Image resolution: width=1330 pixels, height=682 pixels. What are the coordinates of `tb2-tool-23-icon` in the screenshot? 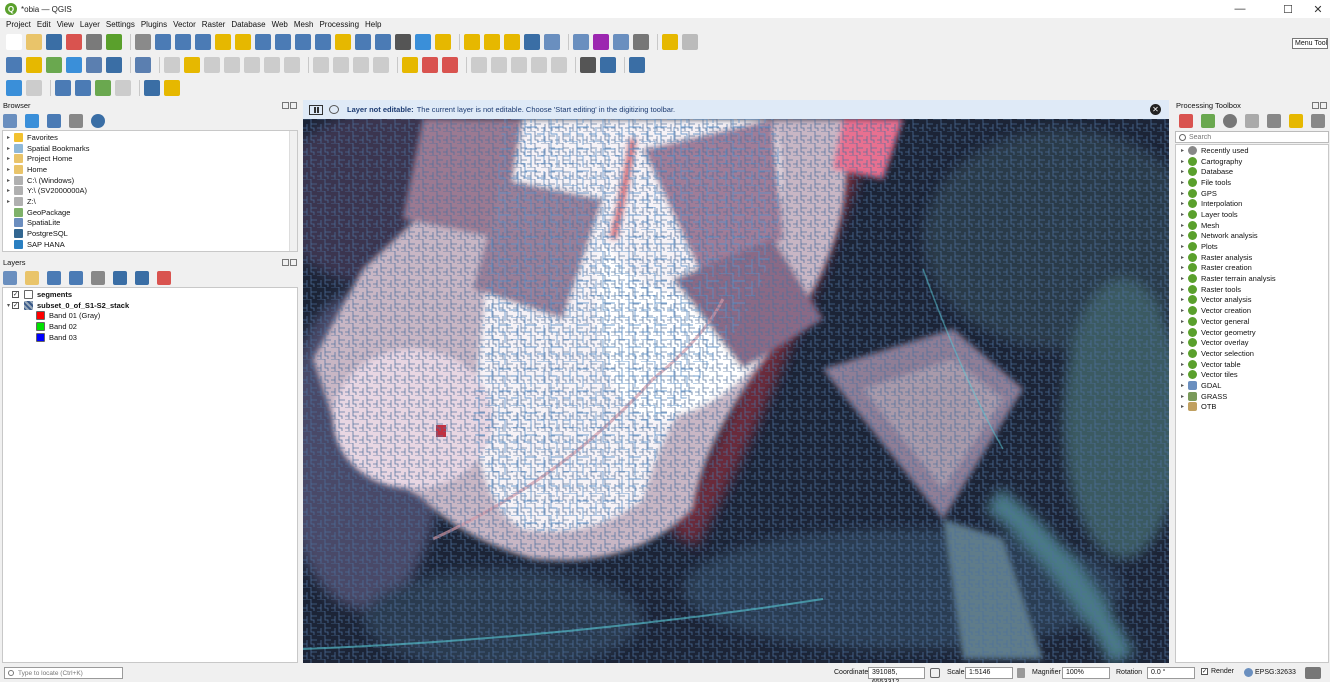 It's located at (519, 65).